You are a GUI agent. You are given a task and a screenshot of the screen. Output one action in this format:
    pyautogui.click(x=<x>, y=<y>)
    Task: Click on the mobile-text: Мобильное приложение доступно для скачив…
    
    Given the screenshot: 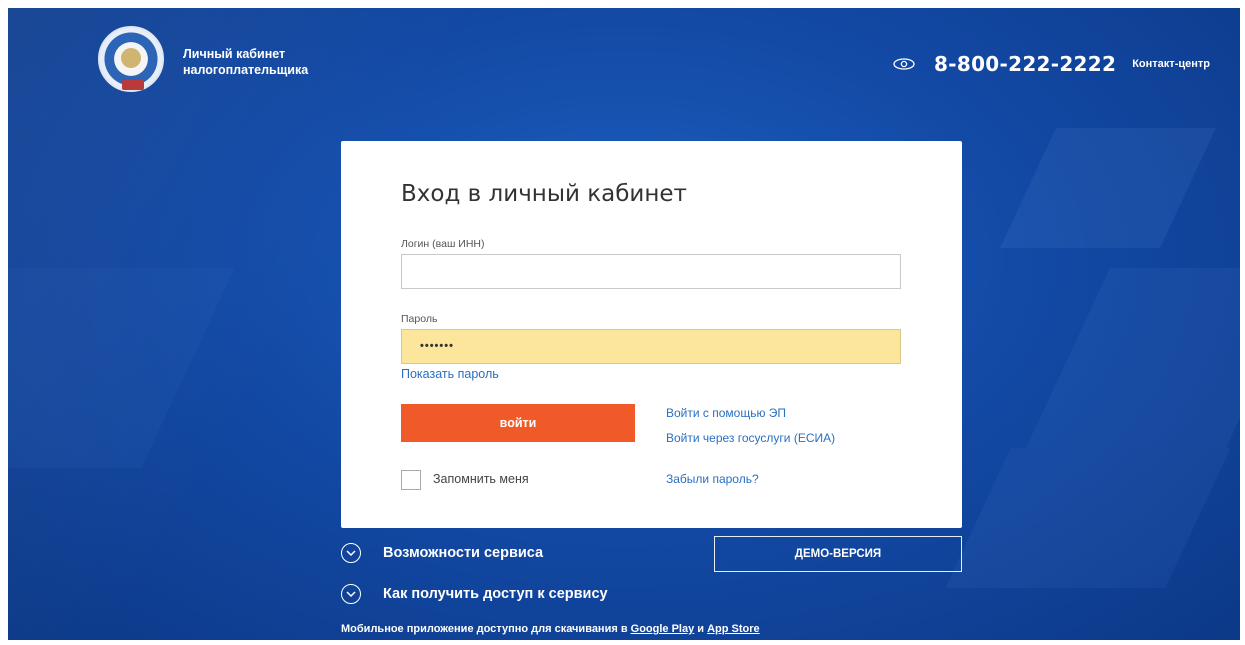 What is the action you would take?
    pyautogui.click(x=484, y=629)
    